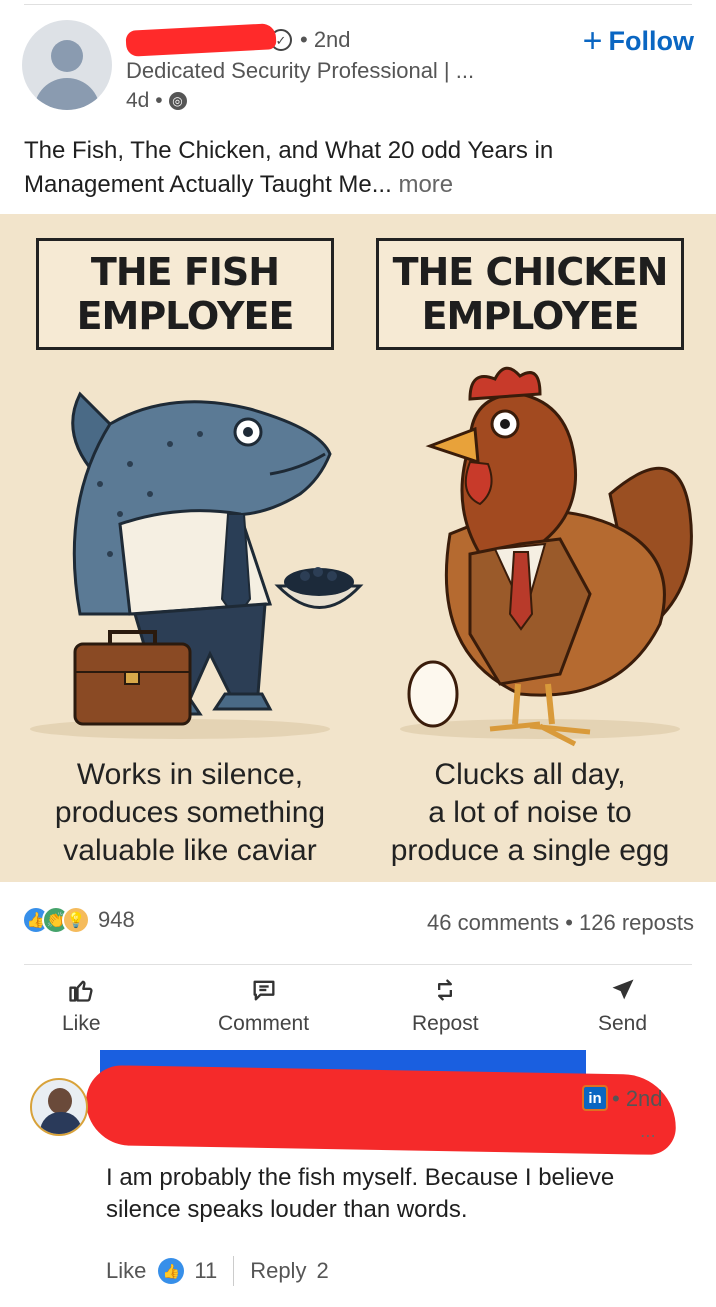  Describe the element at coordinates (201, 40) in the screenshot. I see `author-name-redaction` at that location.